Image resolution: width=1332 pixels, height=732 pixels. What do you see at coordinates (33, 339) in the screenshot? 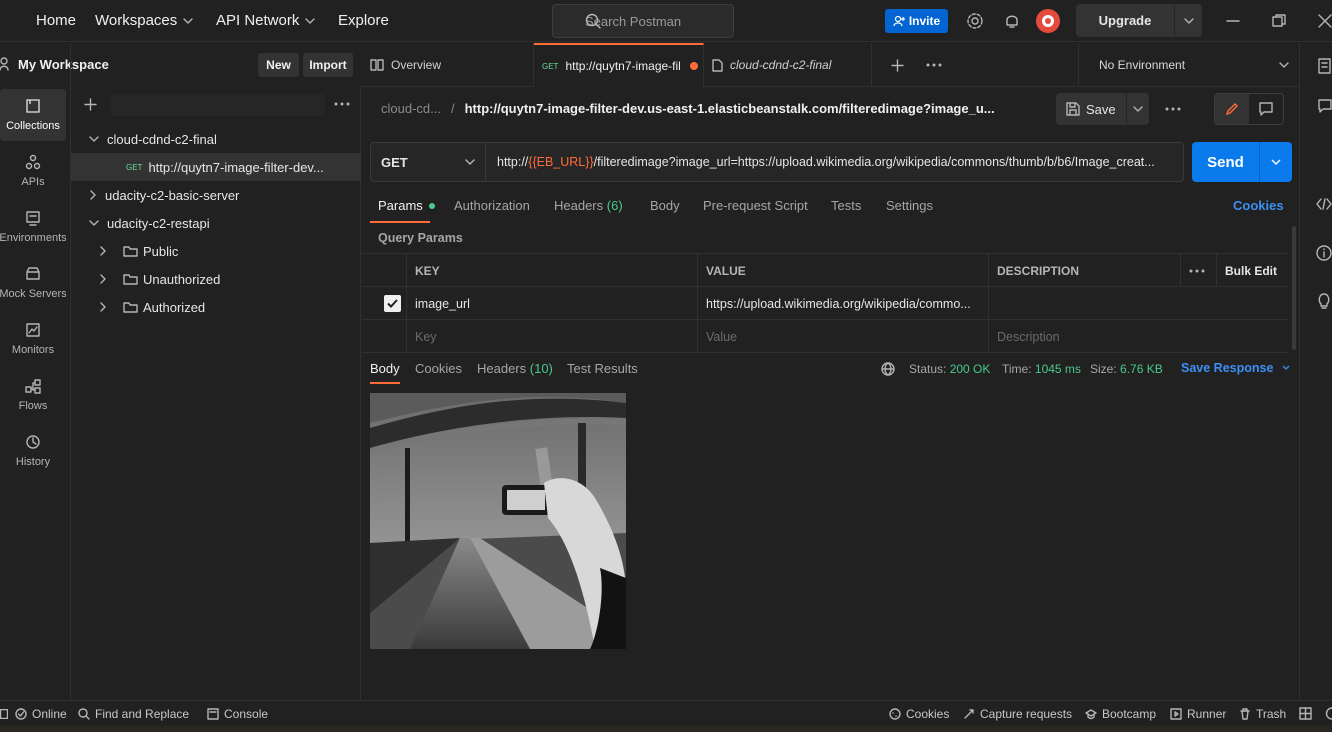
I see `rail-monitors: Monitors` at bounding box center [33, 339].